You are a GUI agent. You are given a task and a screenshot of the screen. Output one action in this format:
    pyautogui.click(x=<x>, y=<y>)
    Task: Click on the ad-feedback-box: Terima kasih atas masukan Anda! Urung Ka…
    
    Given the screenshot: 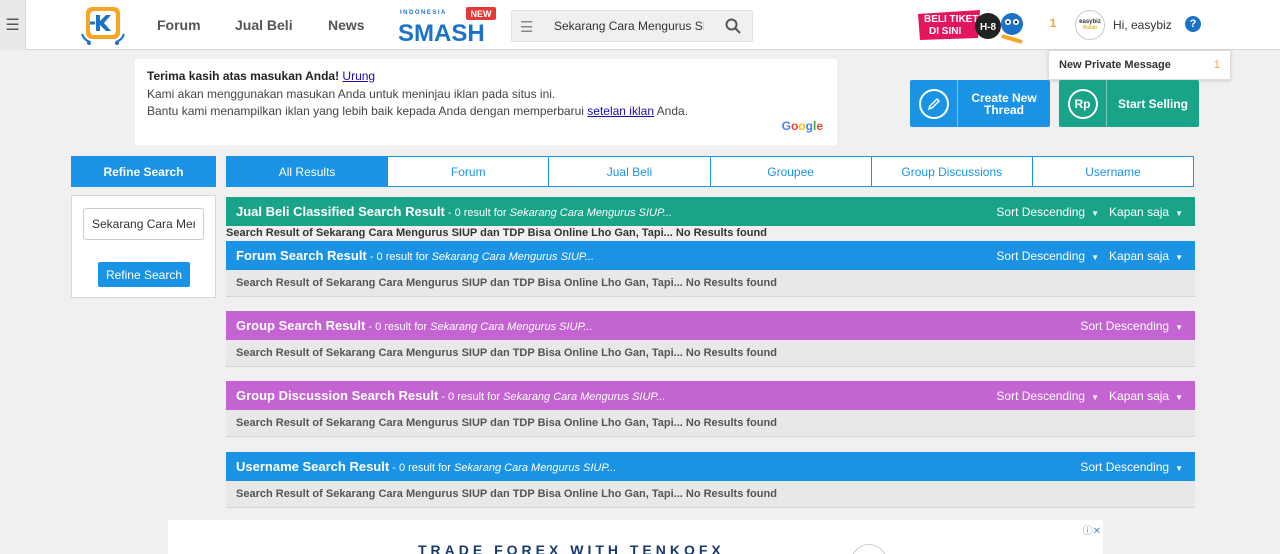 What is the action you would take?
    pyautogui.click(x=486, y=102)
    